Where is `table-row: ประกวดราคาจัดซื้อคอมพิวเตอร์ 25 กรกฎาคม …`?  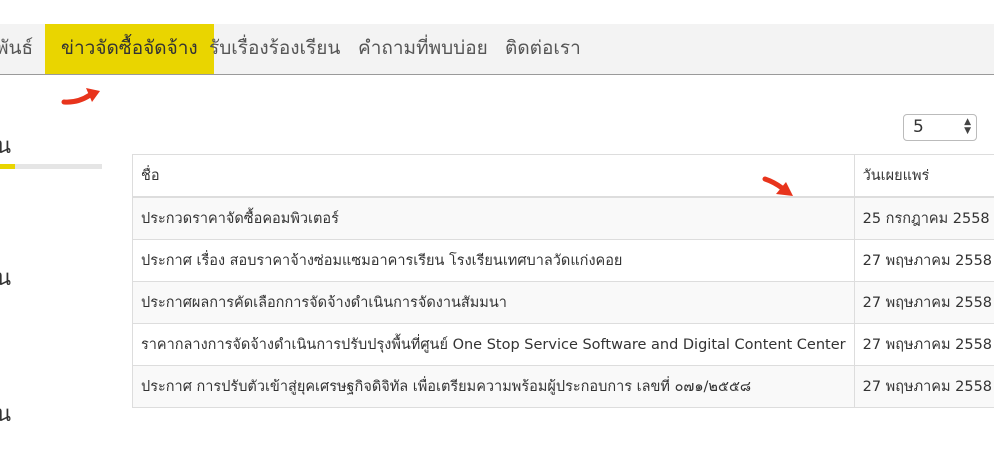
table-row: ประกวดราคาจัดซื้อคอมพิวเตอร์ 25 กรกฎาคม … is located at coordinates (563, 218).